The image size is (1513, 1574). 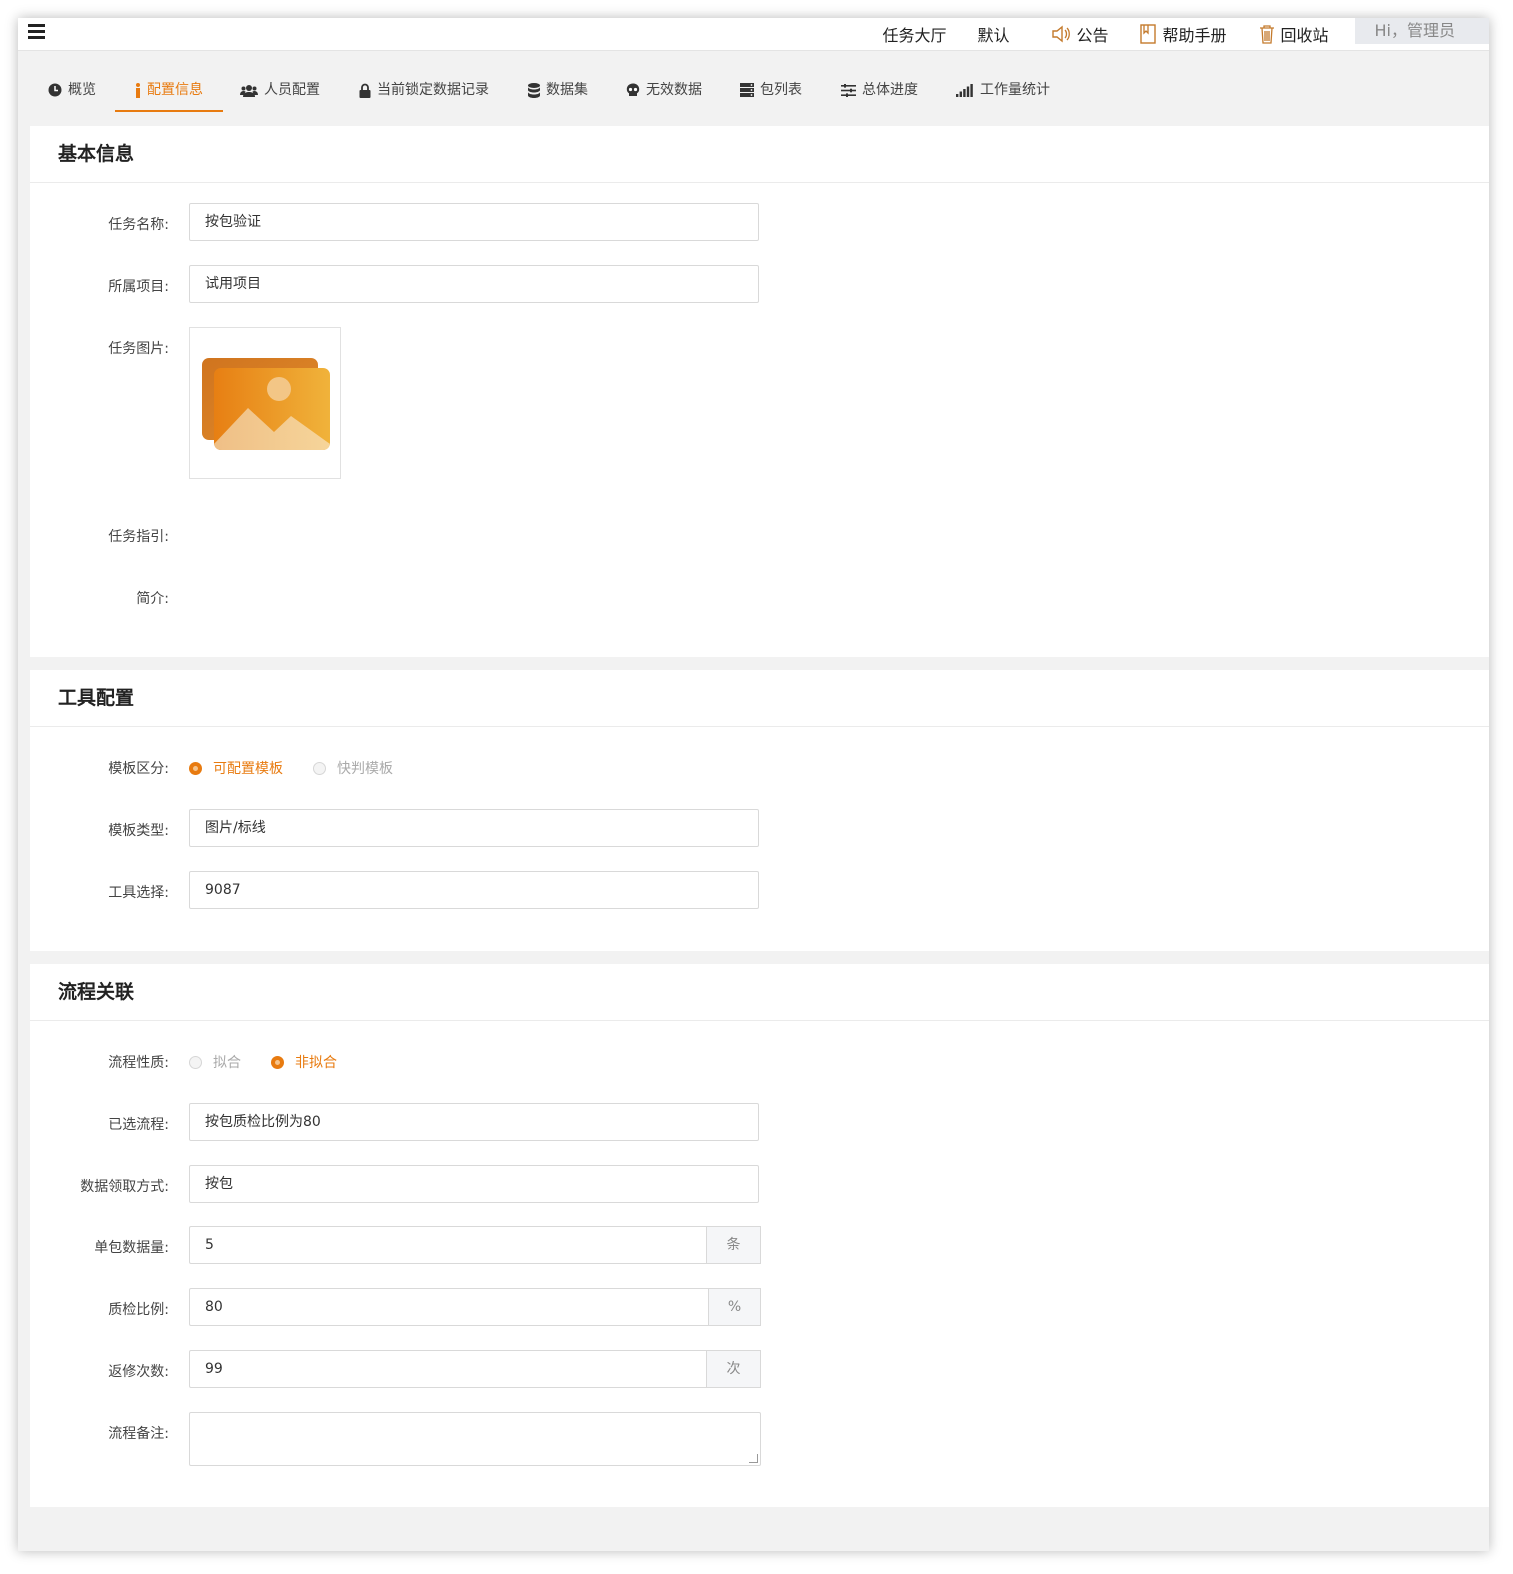 What do you see at coordinates (534, 90) in the screenshot?
I see `database-icon` at bounding box center [534, 90].